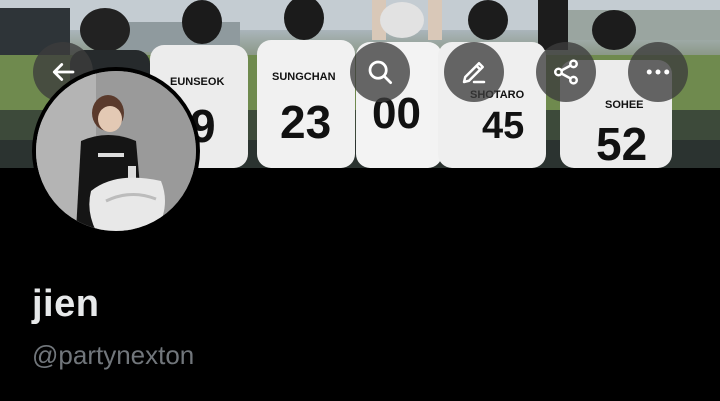  I want to click on jersey-name-5: SOHEE, so click(624, 105).